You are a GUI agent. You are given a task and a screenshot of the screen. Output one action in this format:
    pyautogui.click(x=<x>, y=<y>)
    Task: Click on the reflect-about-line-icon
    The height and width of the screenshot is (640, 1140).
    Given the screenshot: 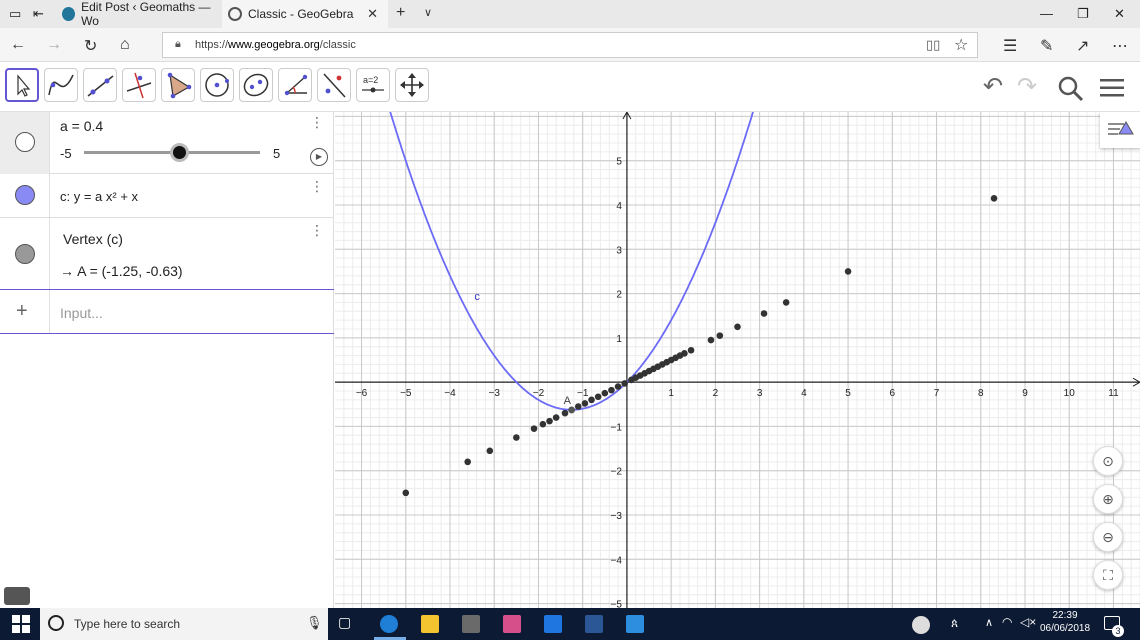 What is the action you would take?
    pyautogui.click(x=334, y=85)
    